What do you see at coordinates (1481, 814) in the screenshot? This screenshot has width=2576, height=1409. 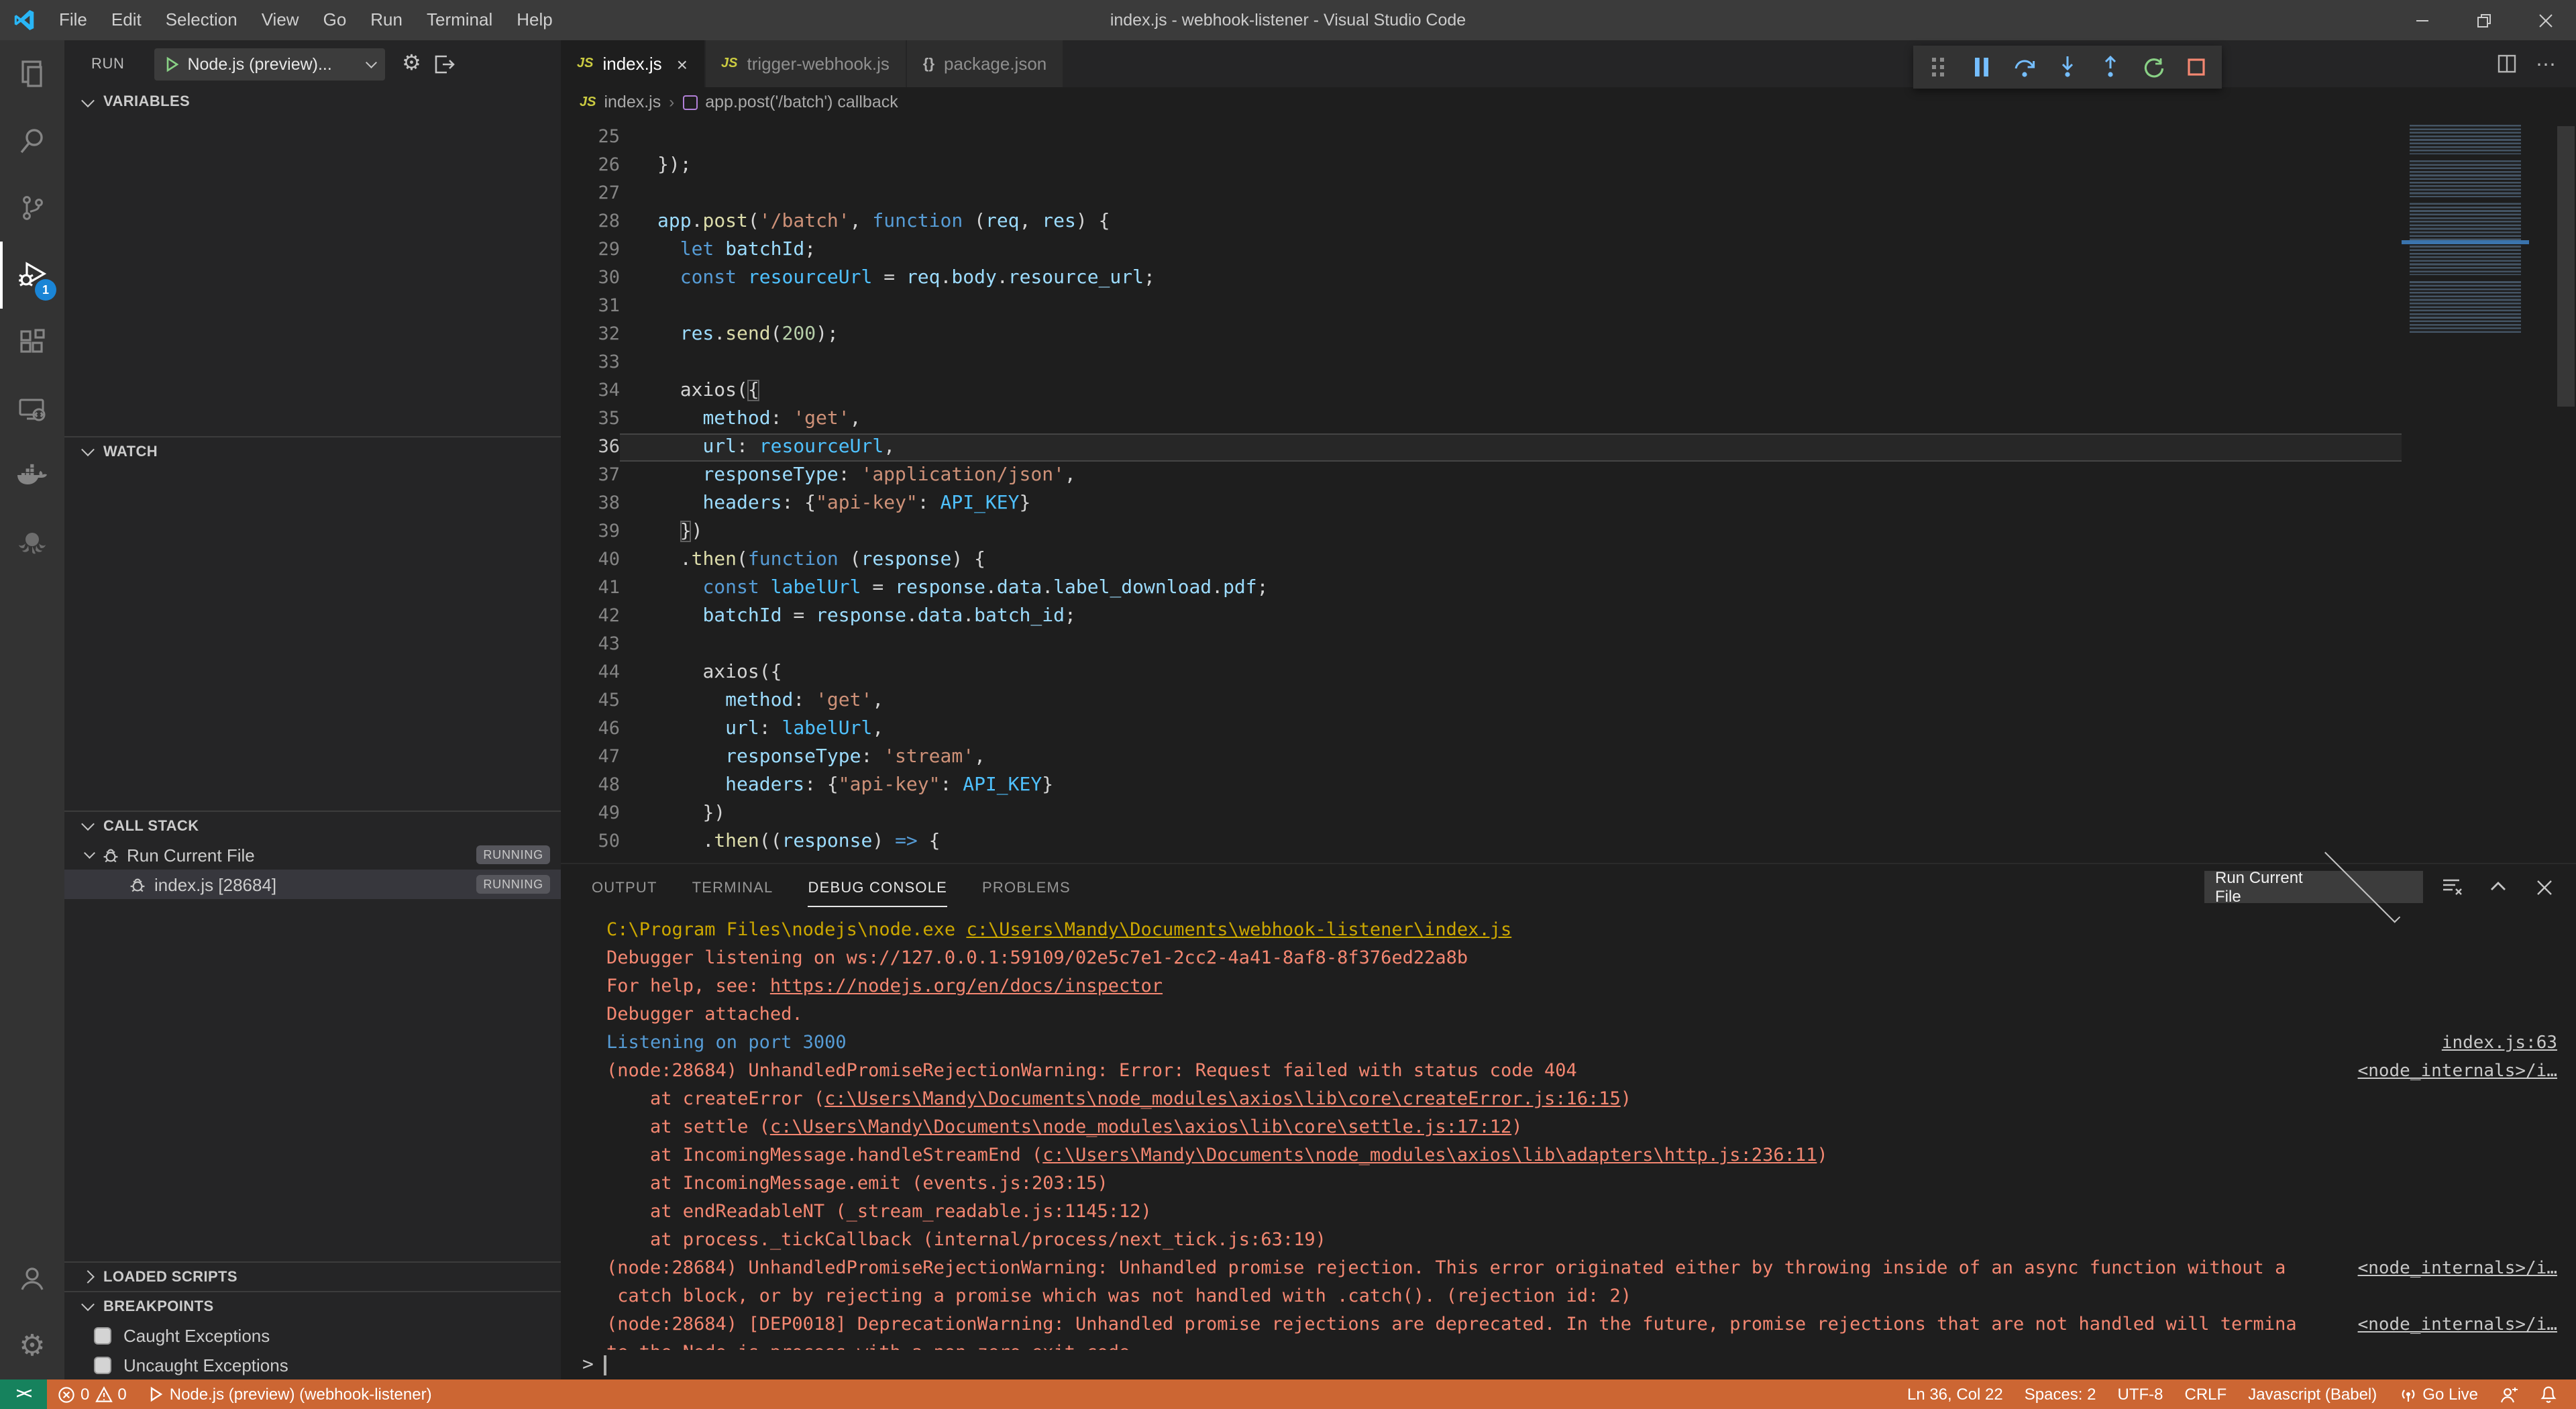 I see `code-line-49: 49 })` at bounding box center [1481, 814].